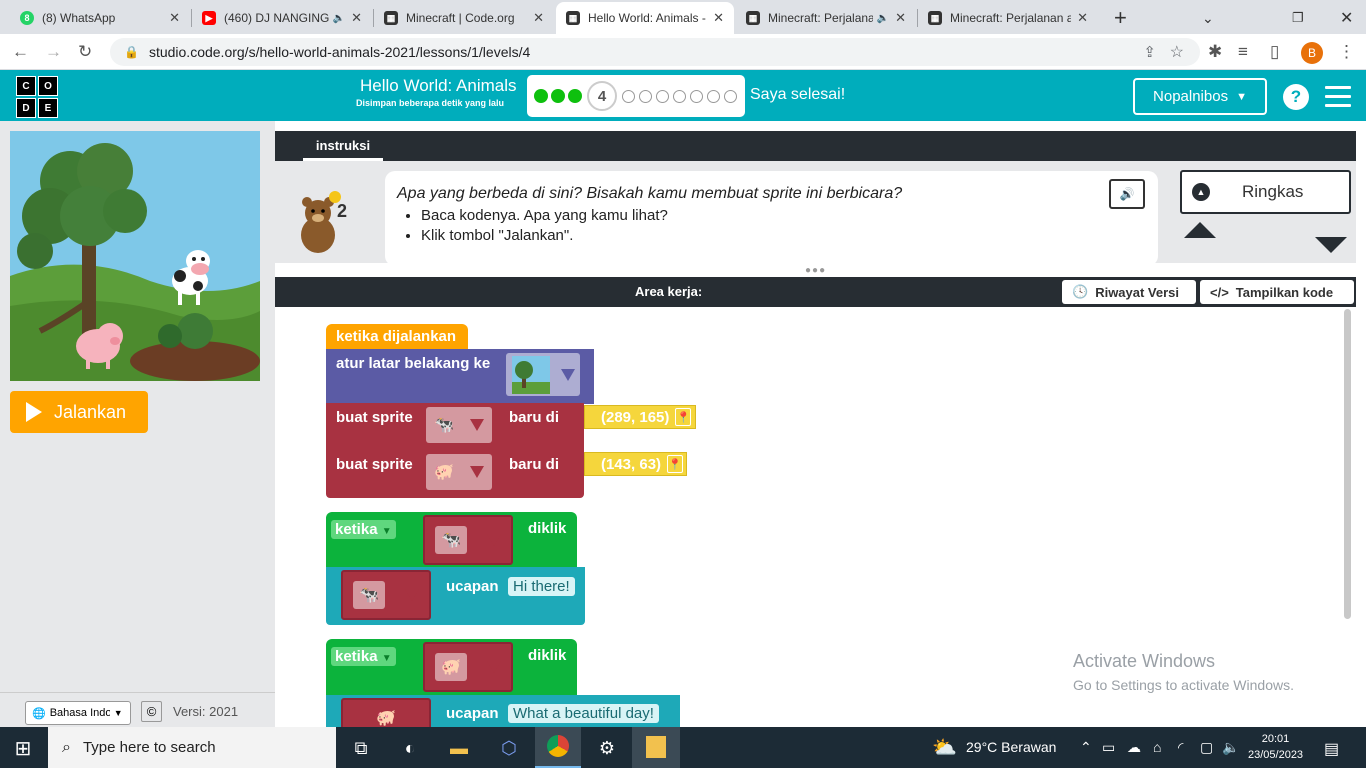  I want to click on location-field: (143, 63) 📍, so click(635, 464).